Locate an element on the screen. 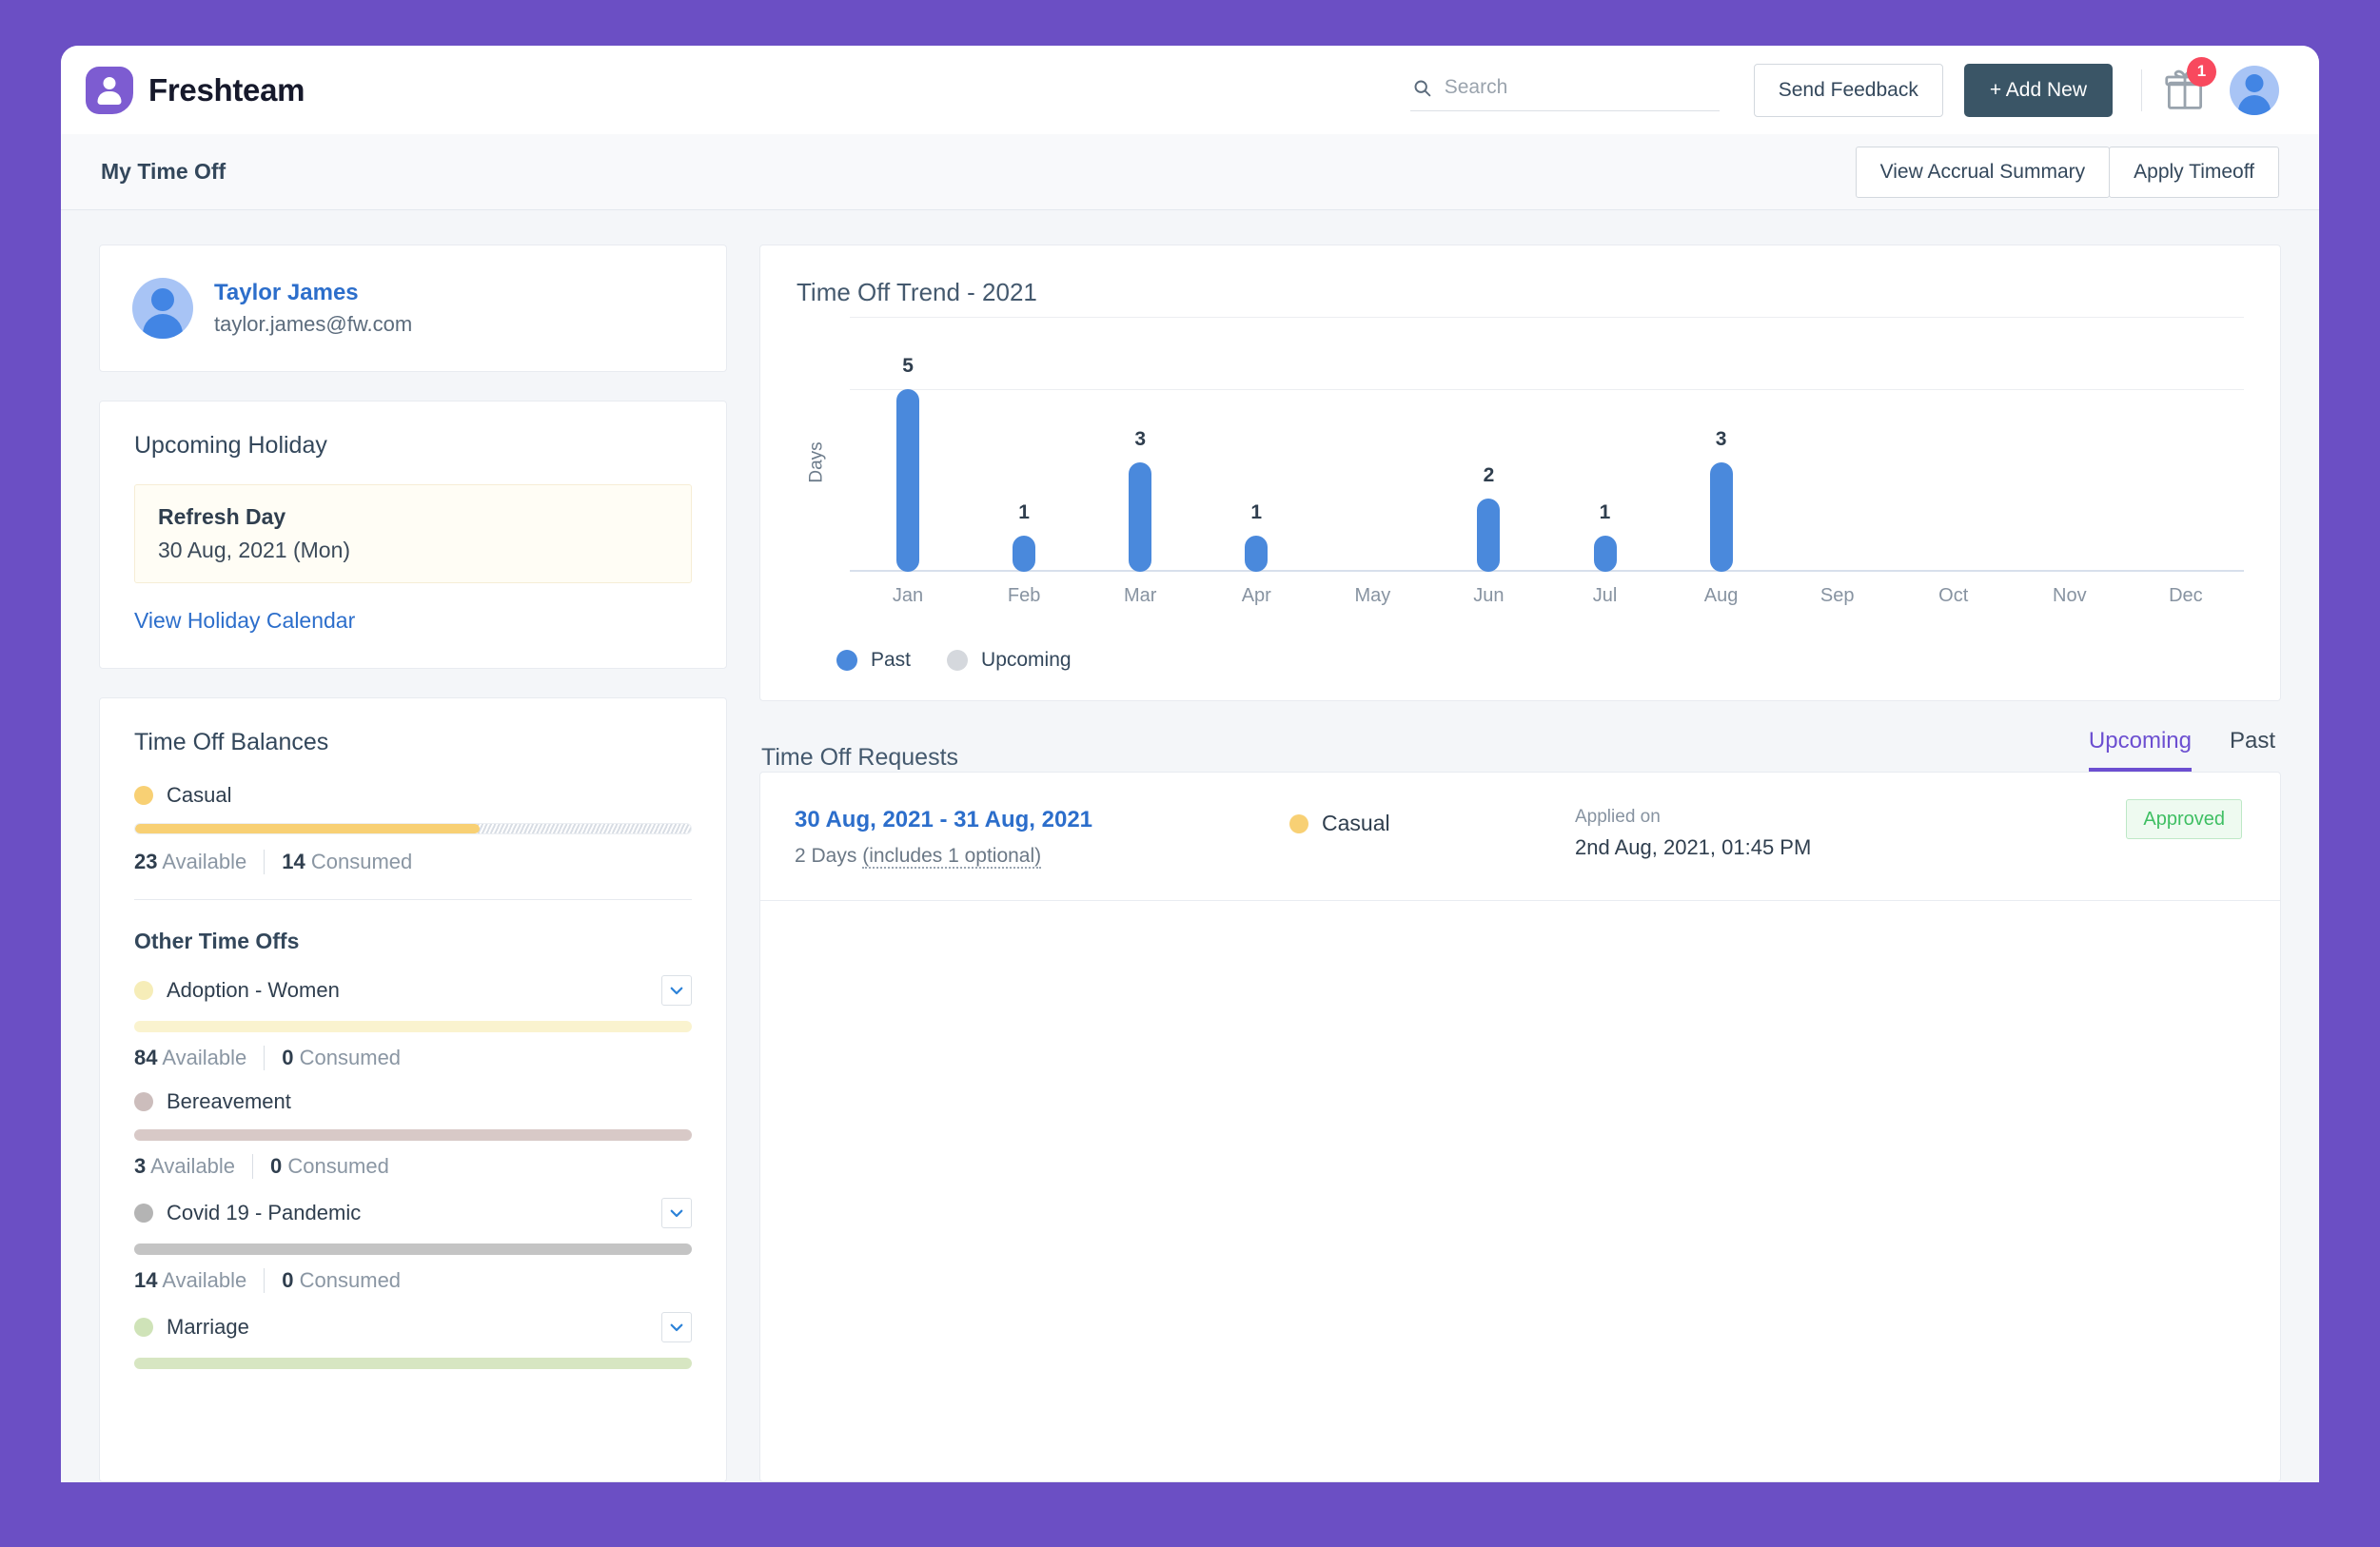 This screenshot has width=2380, height=1547. gift-notification: 1 is located at coordinates (2190, 84).